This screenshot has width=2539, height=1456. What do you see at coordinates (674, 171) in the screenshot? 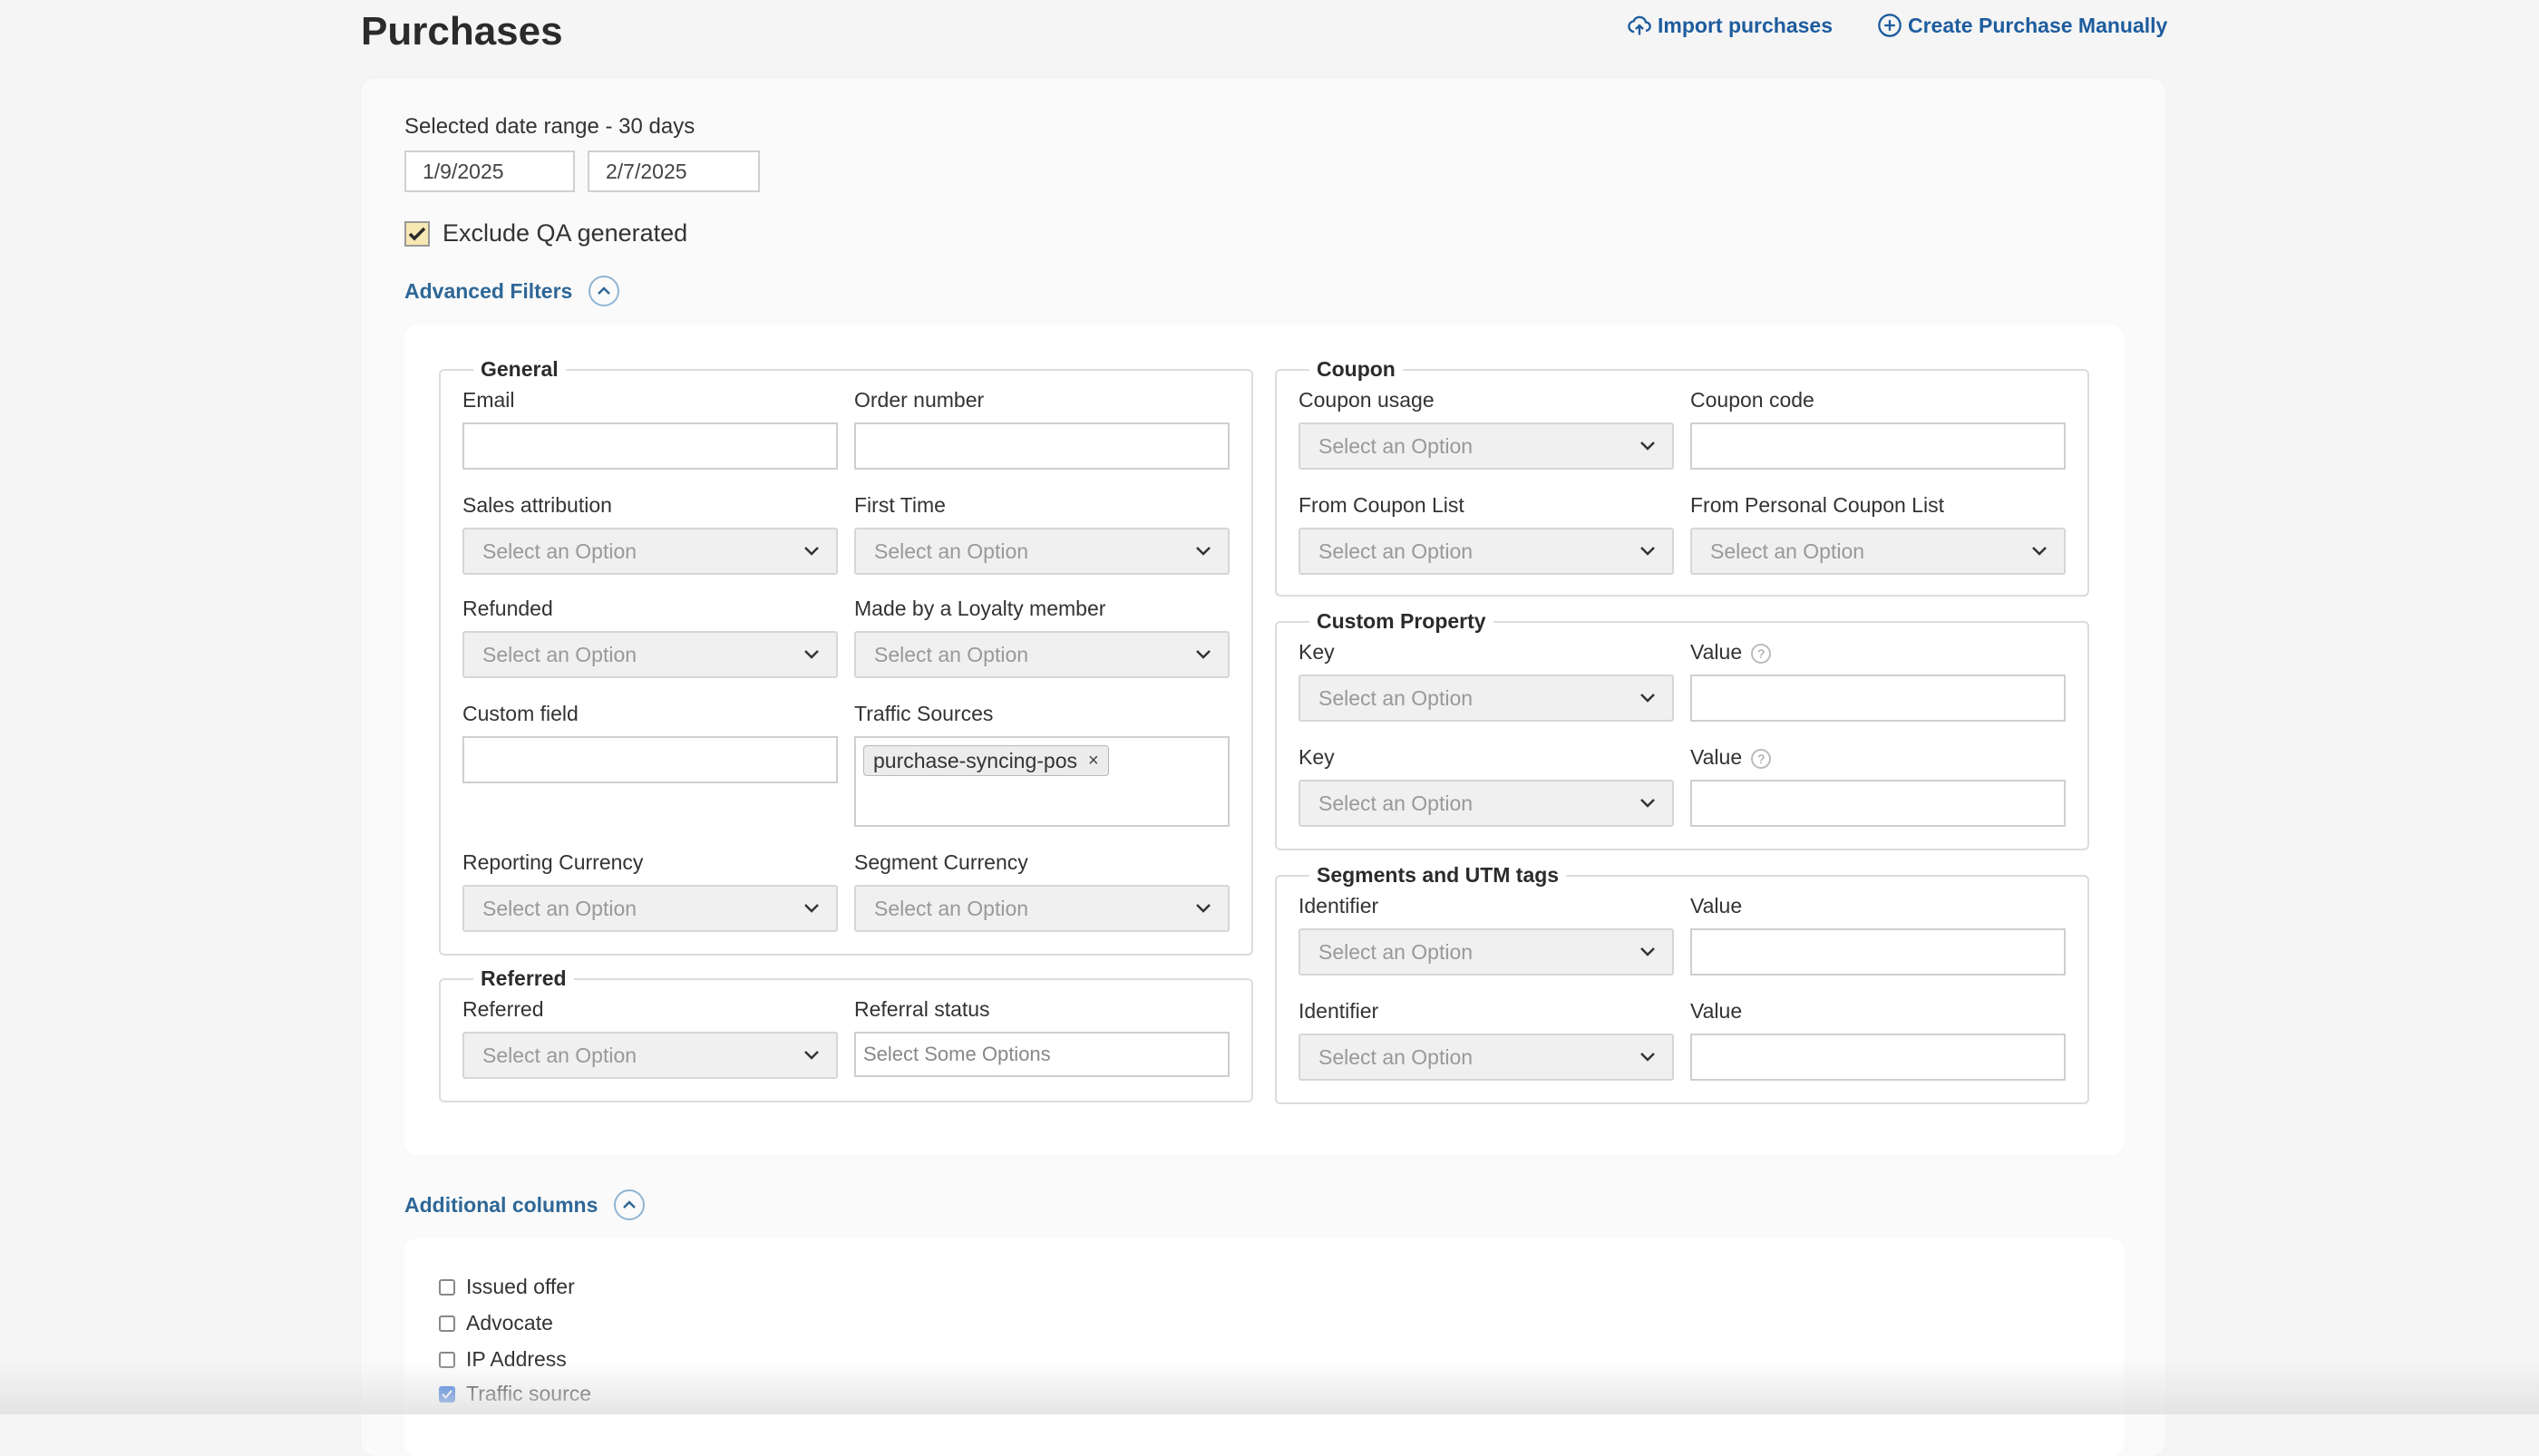
I see `end-date-input: 2/7/2025` at bounding box center [674, 171].